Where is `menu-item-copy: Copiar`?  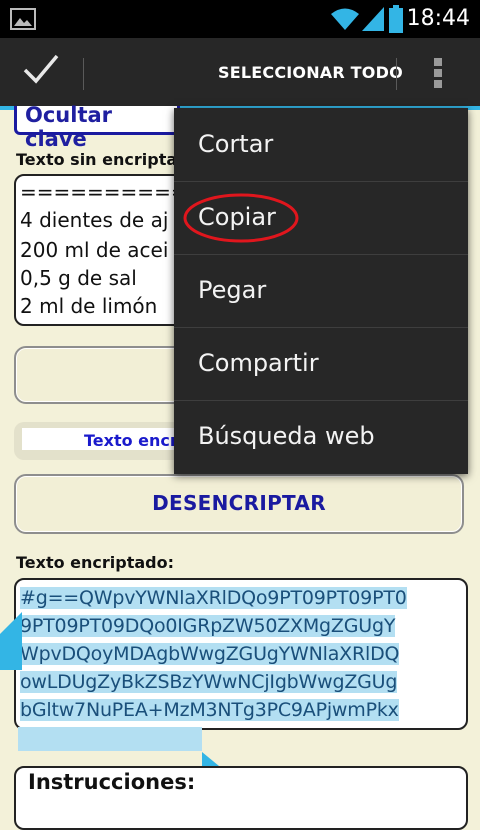
menu-item-copy: Copiar is located at coordinates (321, 218).